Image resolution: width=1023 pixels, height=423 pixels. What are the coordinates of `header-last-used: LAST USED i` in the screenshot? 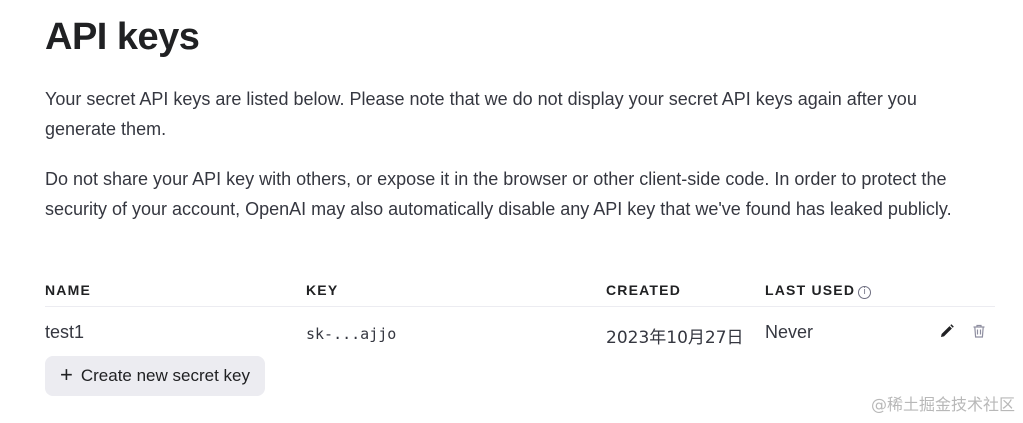 It's located at (818, 290).